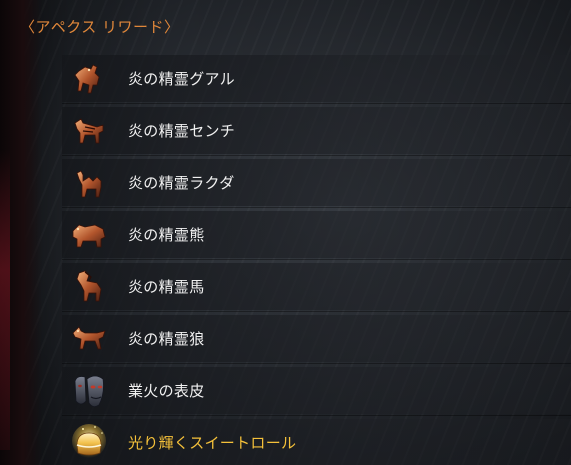  What do you see at coordinates (89, 131) in the screenshot?
I see `fire-spirit-senche-icon` at bounding box center [89, 131].